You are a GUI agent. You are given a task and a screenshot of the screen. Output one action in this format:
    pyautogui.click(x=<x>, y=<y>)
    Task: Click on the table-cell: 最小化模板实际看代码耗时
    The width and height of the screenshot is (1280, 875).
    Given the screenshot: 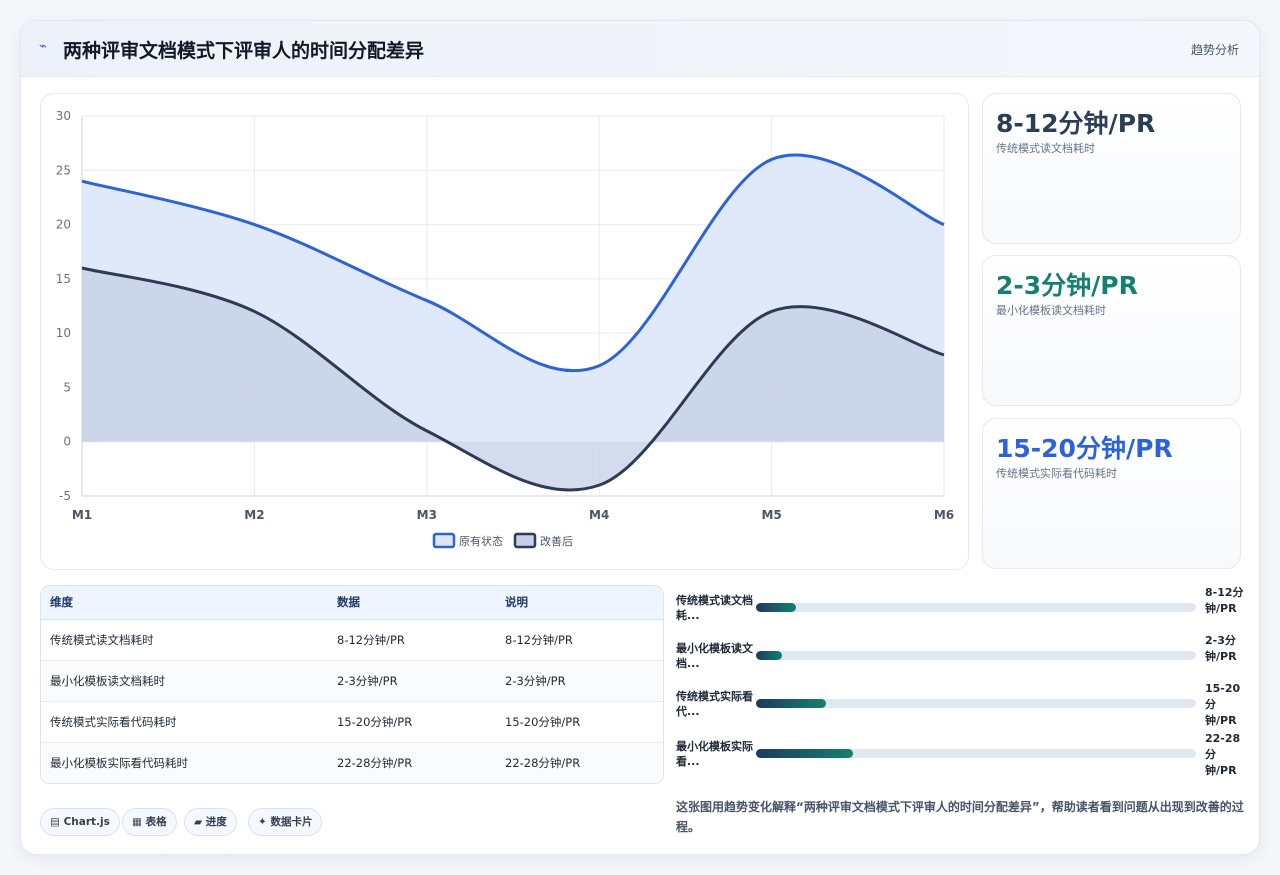 What is the action you would take?
    pyautogui.click(x=184, y=762)
    